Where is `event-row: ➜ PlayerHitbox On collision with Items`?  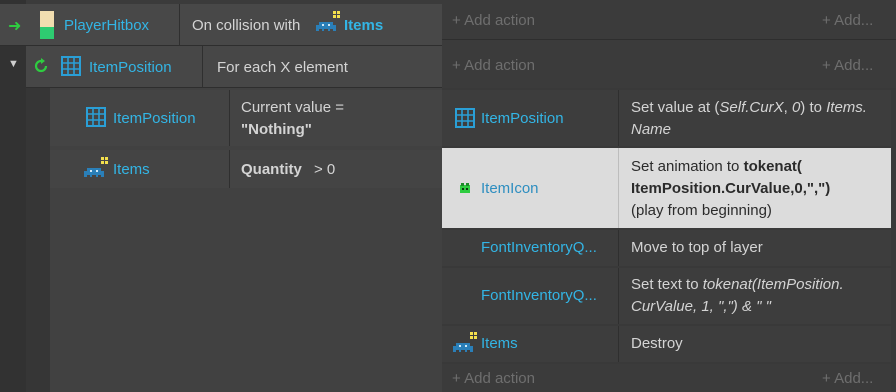 event-row: ➜ PlayerHitbox On collision with Items is located at coordinates (221, 25).